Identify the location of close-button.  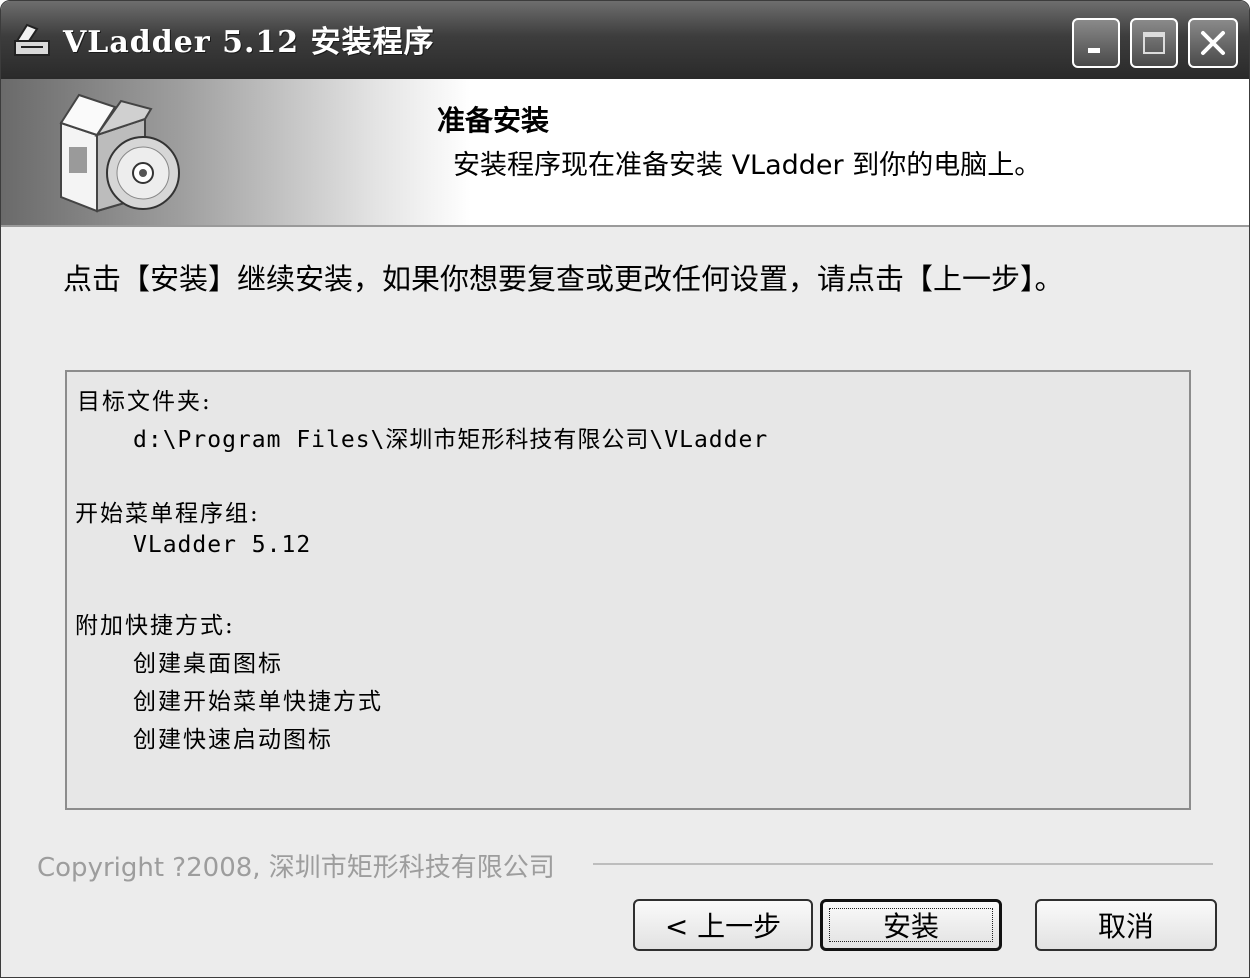
(1213, 43).